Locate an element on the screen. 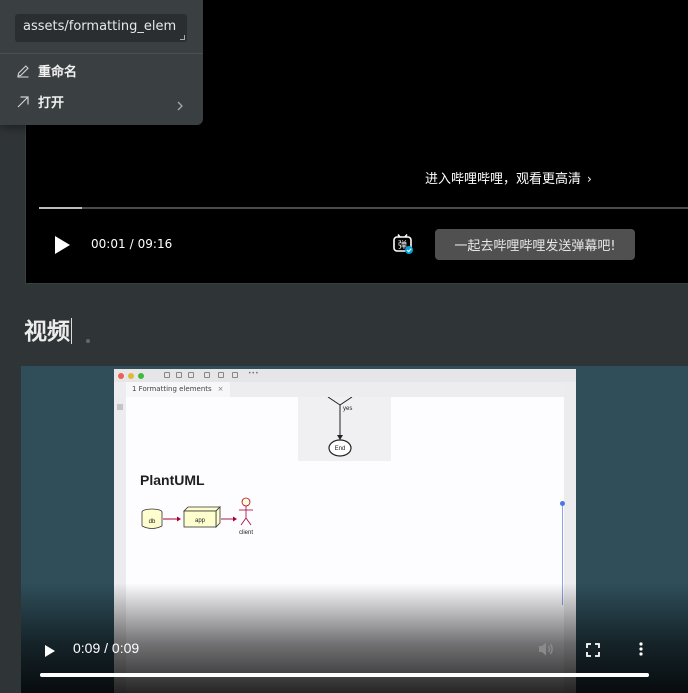 The height and width of the screenshot is (693, 688). bili-current-time: 00:01 is located at coordinates (108, 244).